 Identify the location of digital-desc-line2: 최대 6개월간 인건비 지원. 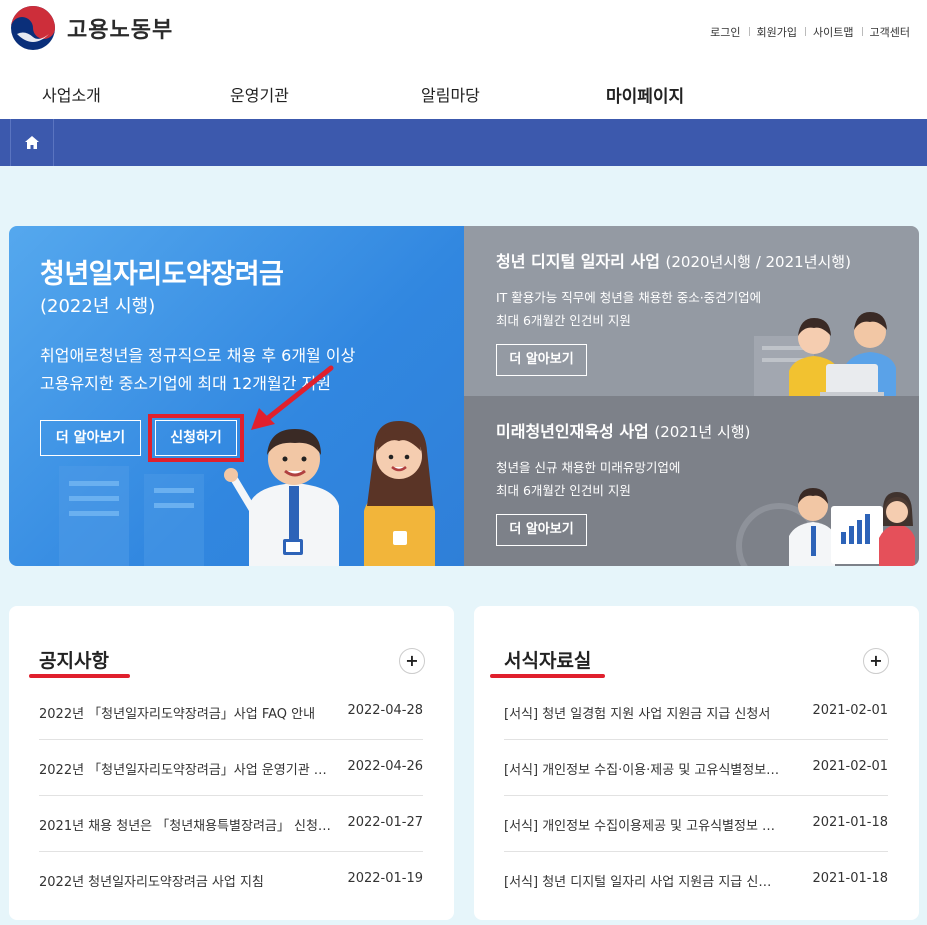
(563, 320).